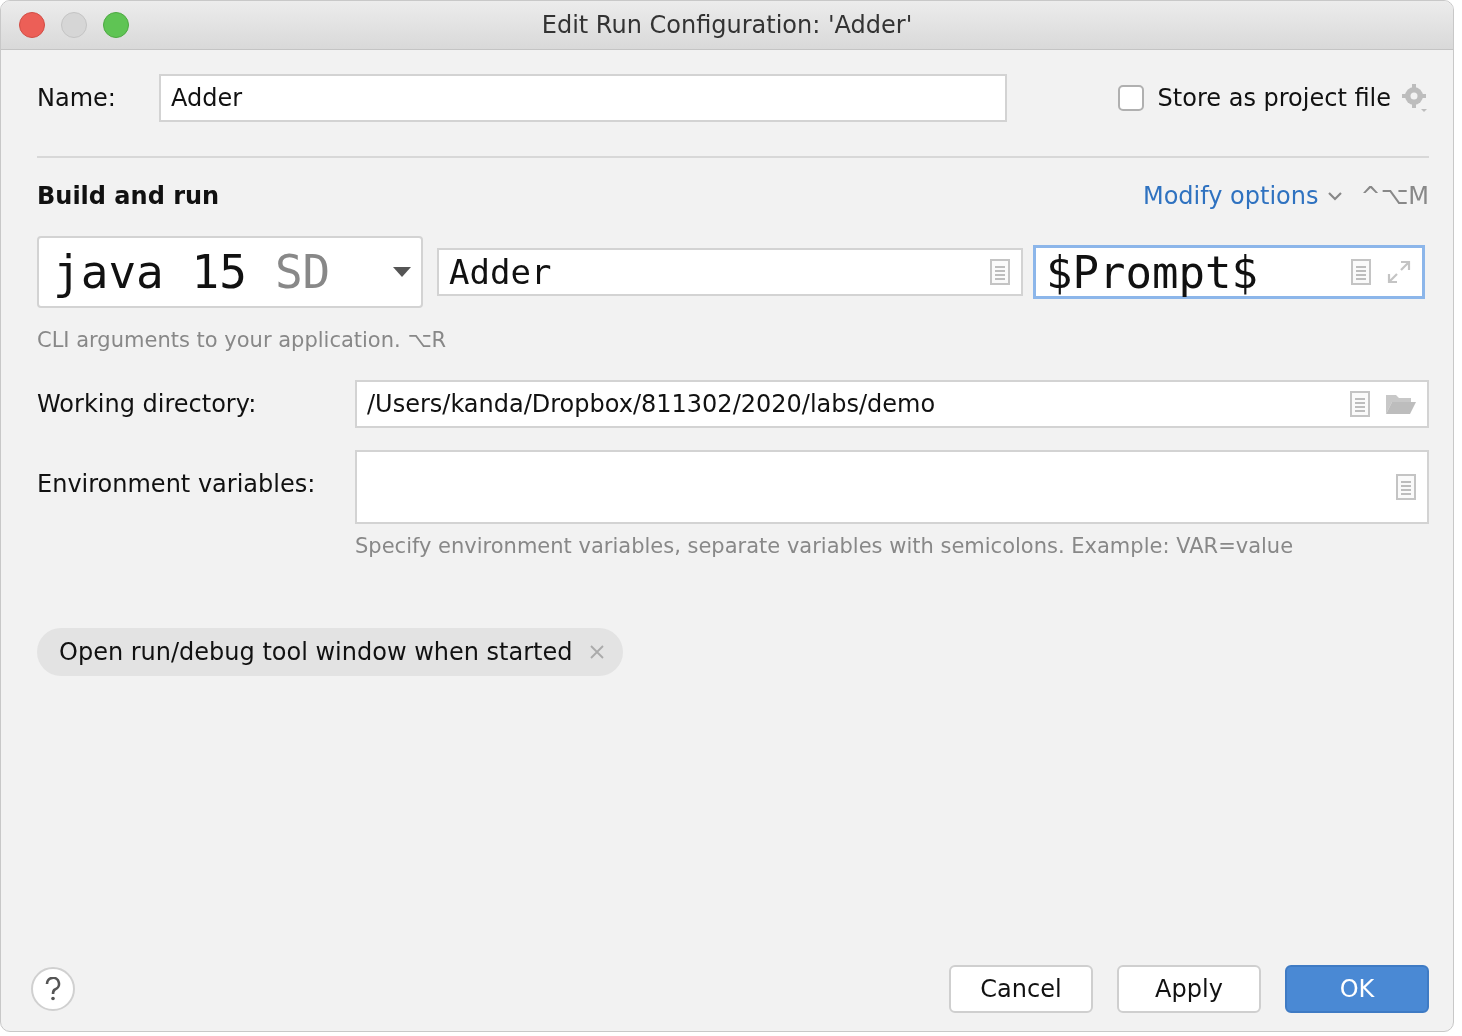  Describe the element at coordinates (77, 98) in the screenshot. I see `name-label: Name:` at that location.